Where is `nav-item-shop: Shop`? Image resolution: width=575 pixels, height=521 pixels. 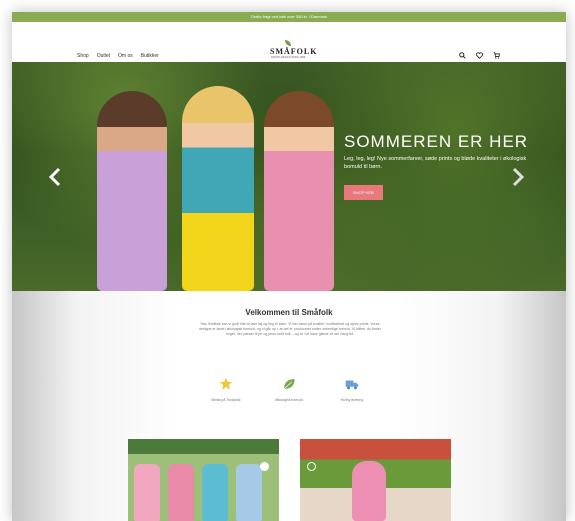 nav-item-shop: Shop is located at coordinates (83, 56).